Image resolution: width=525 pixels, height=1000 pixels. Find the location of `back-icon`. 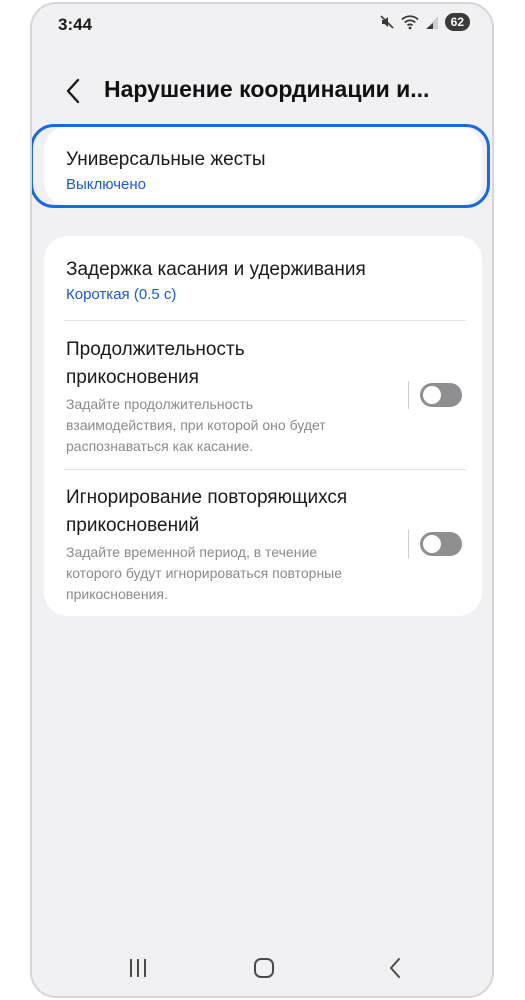

back-icon is located at coordinates (396, 968).